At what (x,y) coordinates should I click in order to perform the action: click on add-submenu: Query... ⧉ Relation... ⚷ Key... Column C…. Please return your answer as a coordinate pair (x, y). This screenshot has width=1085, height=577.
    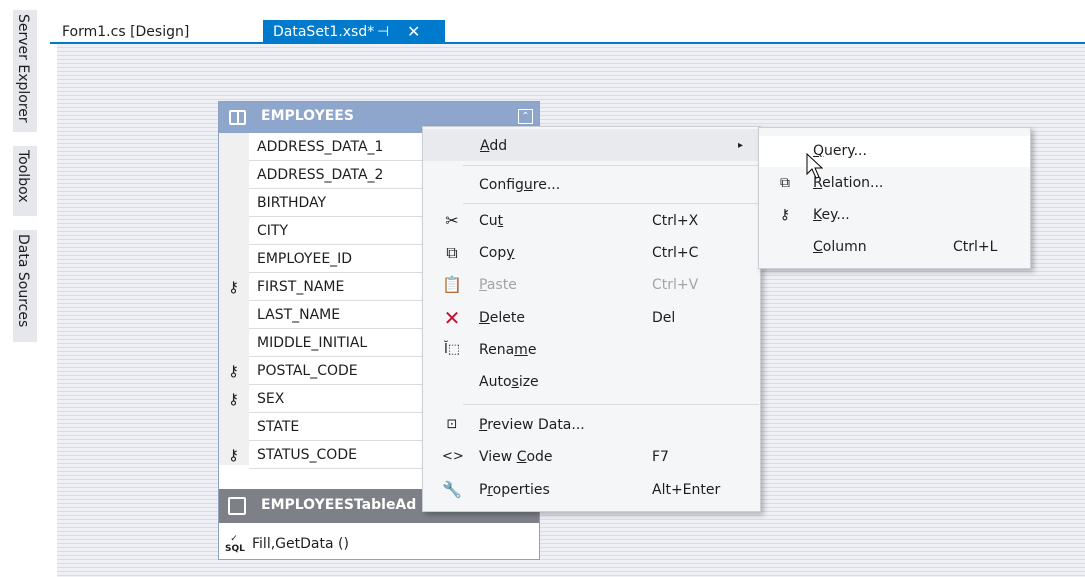
    Looking at the image, I should click on (894, 198).